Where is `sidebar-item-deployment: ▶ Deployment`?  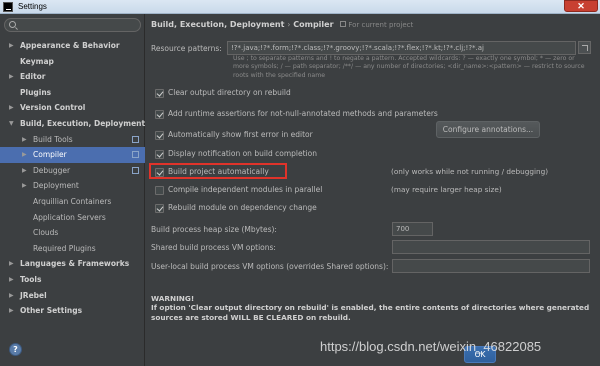 sidebar-item-deployment: ▶ Deployment is located at coordinates (72, 186).